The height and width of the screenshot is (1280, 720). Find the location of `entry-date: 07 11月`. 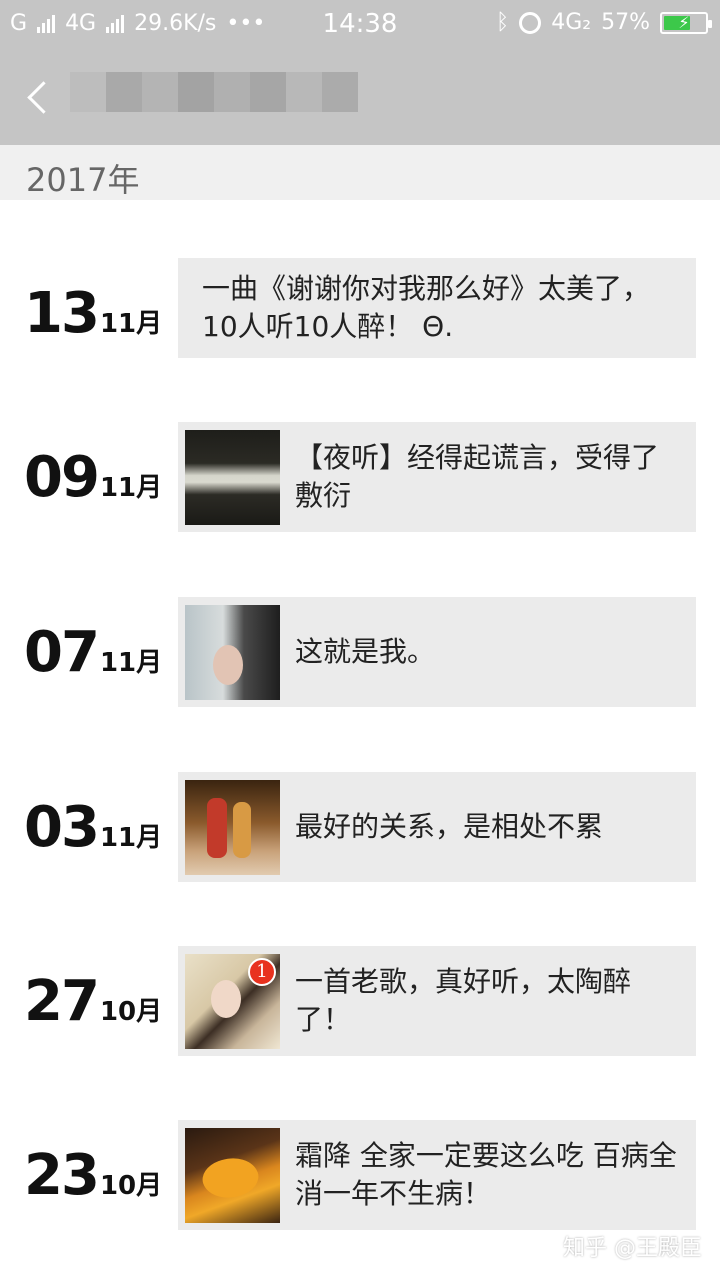

entry-date: 07 11月 is located at coordinates (93, 652).